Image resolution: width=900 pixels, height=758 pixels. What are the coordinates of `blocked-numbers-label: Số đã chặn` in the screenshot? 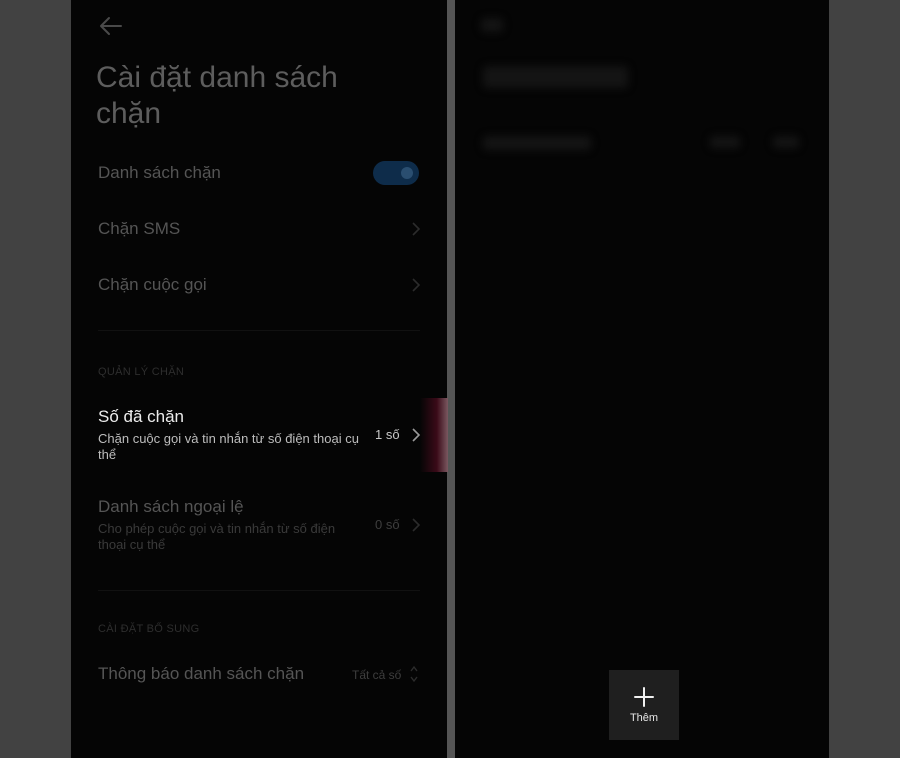 It's located at (141, 416).